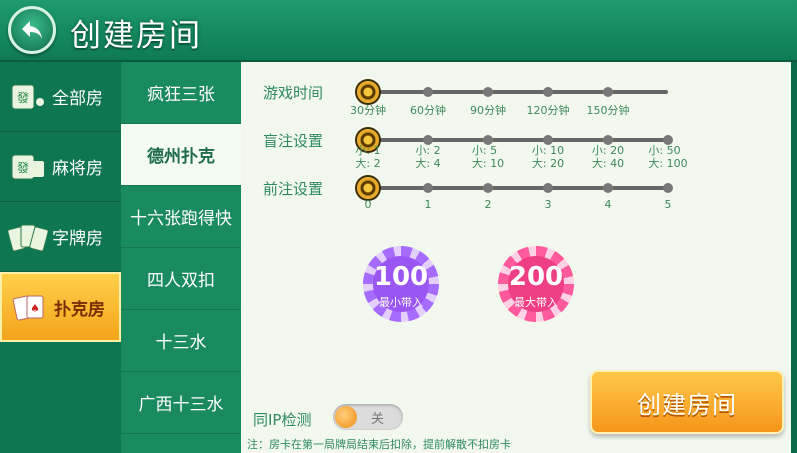  Describe the element at coordinates (515, 140) in the screenshot. I see `blinds-slider` at that location.